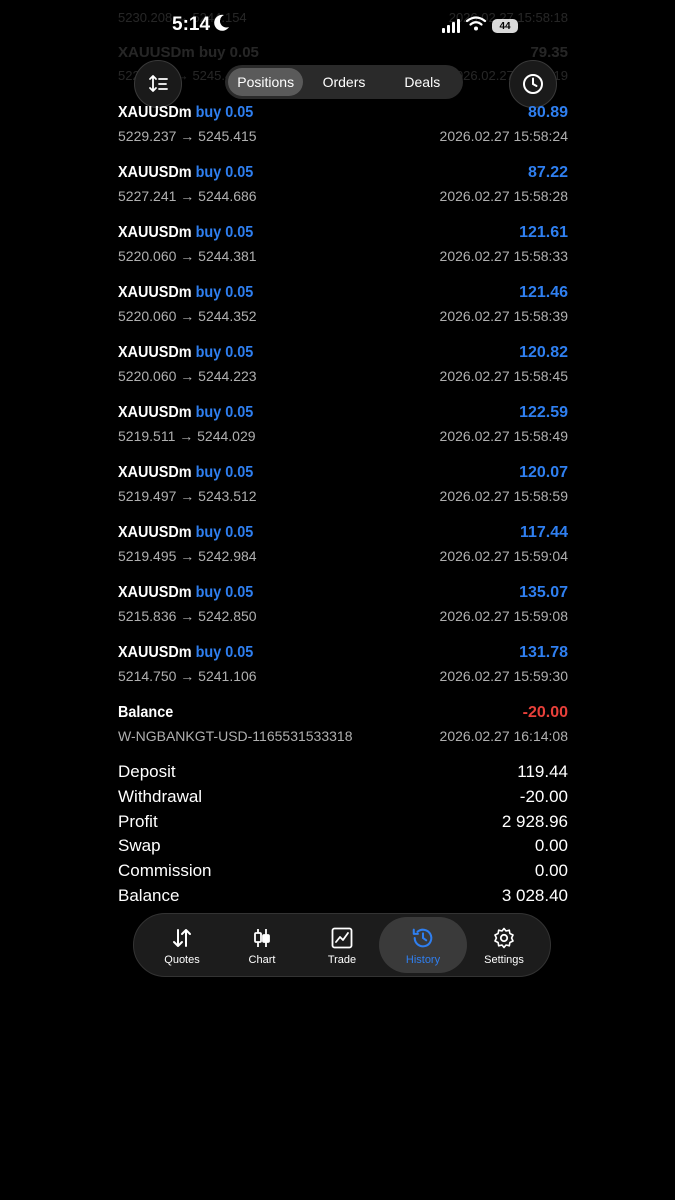  What do you see at coordinates (423, 960) in the screenshot?
I see `nav-label: History` at bounding box center [423, 960].